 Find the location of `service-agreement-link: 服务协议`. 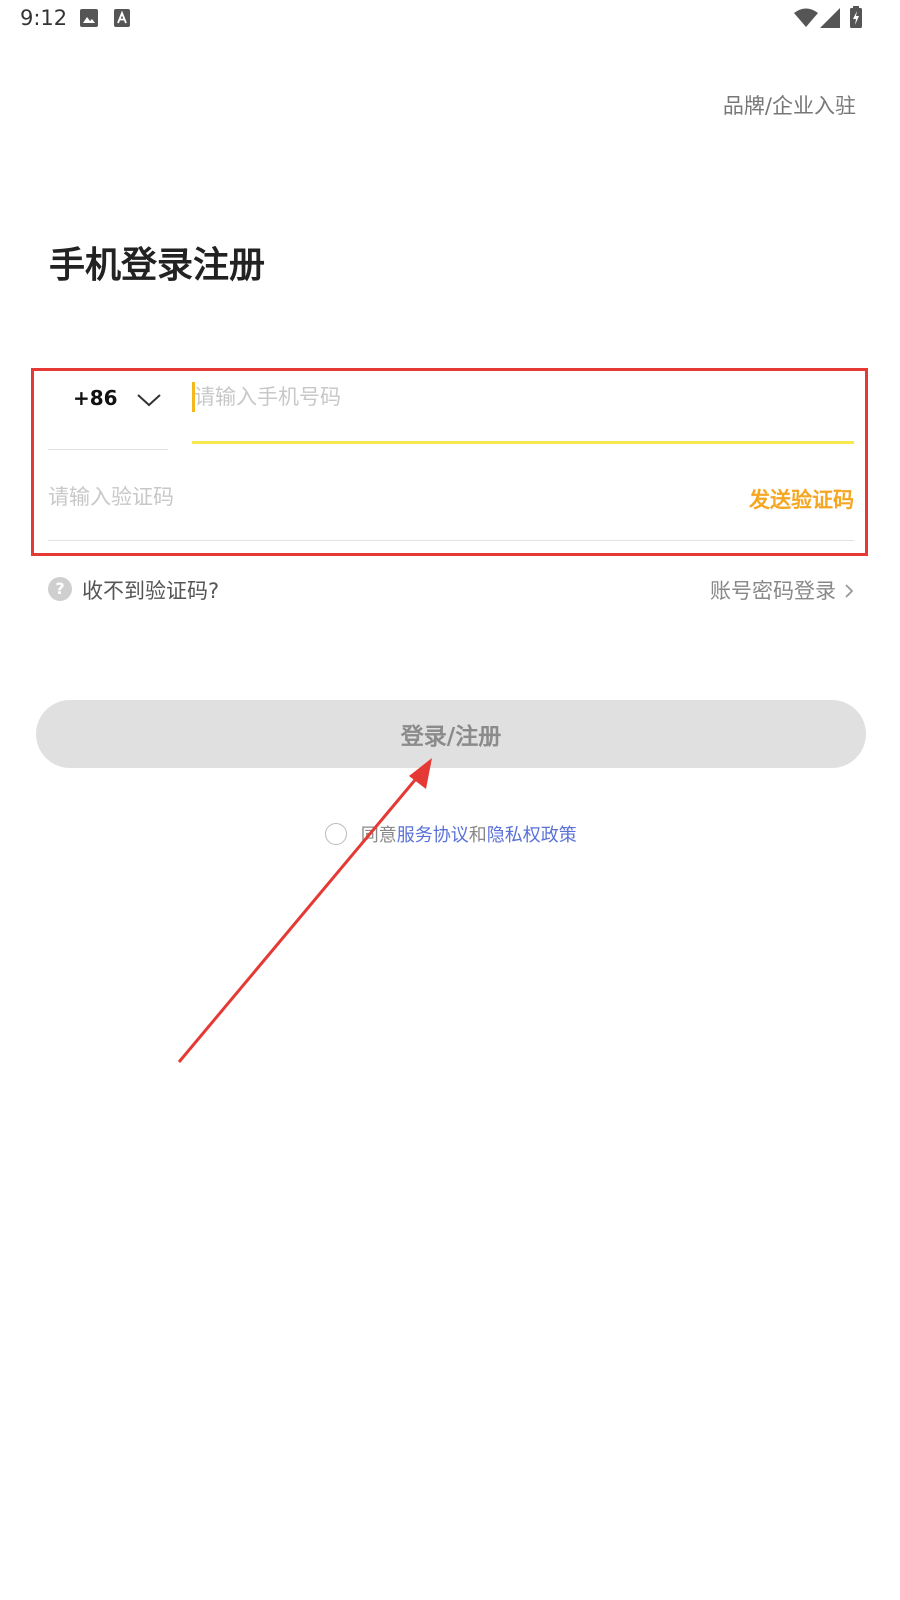

service-agreement-link: 服务协议 is located at coordinates (433, 835).